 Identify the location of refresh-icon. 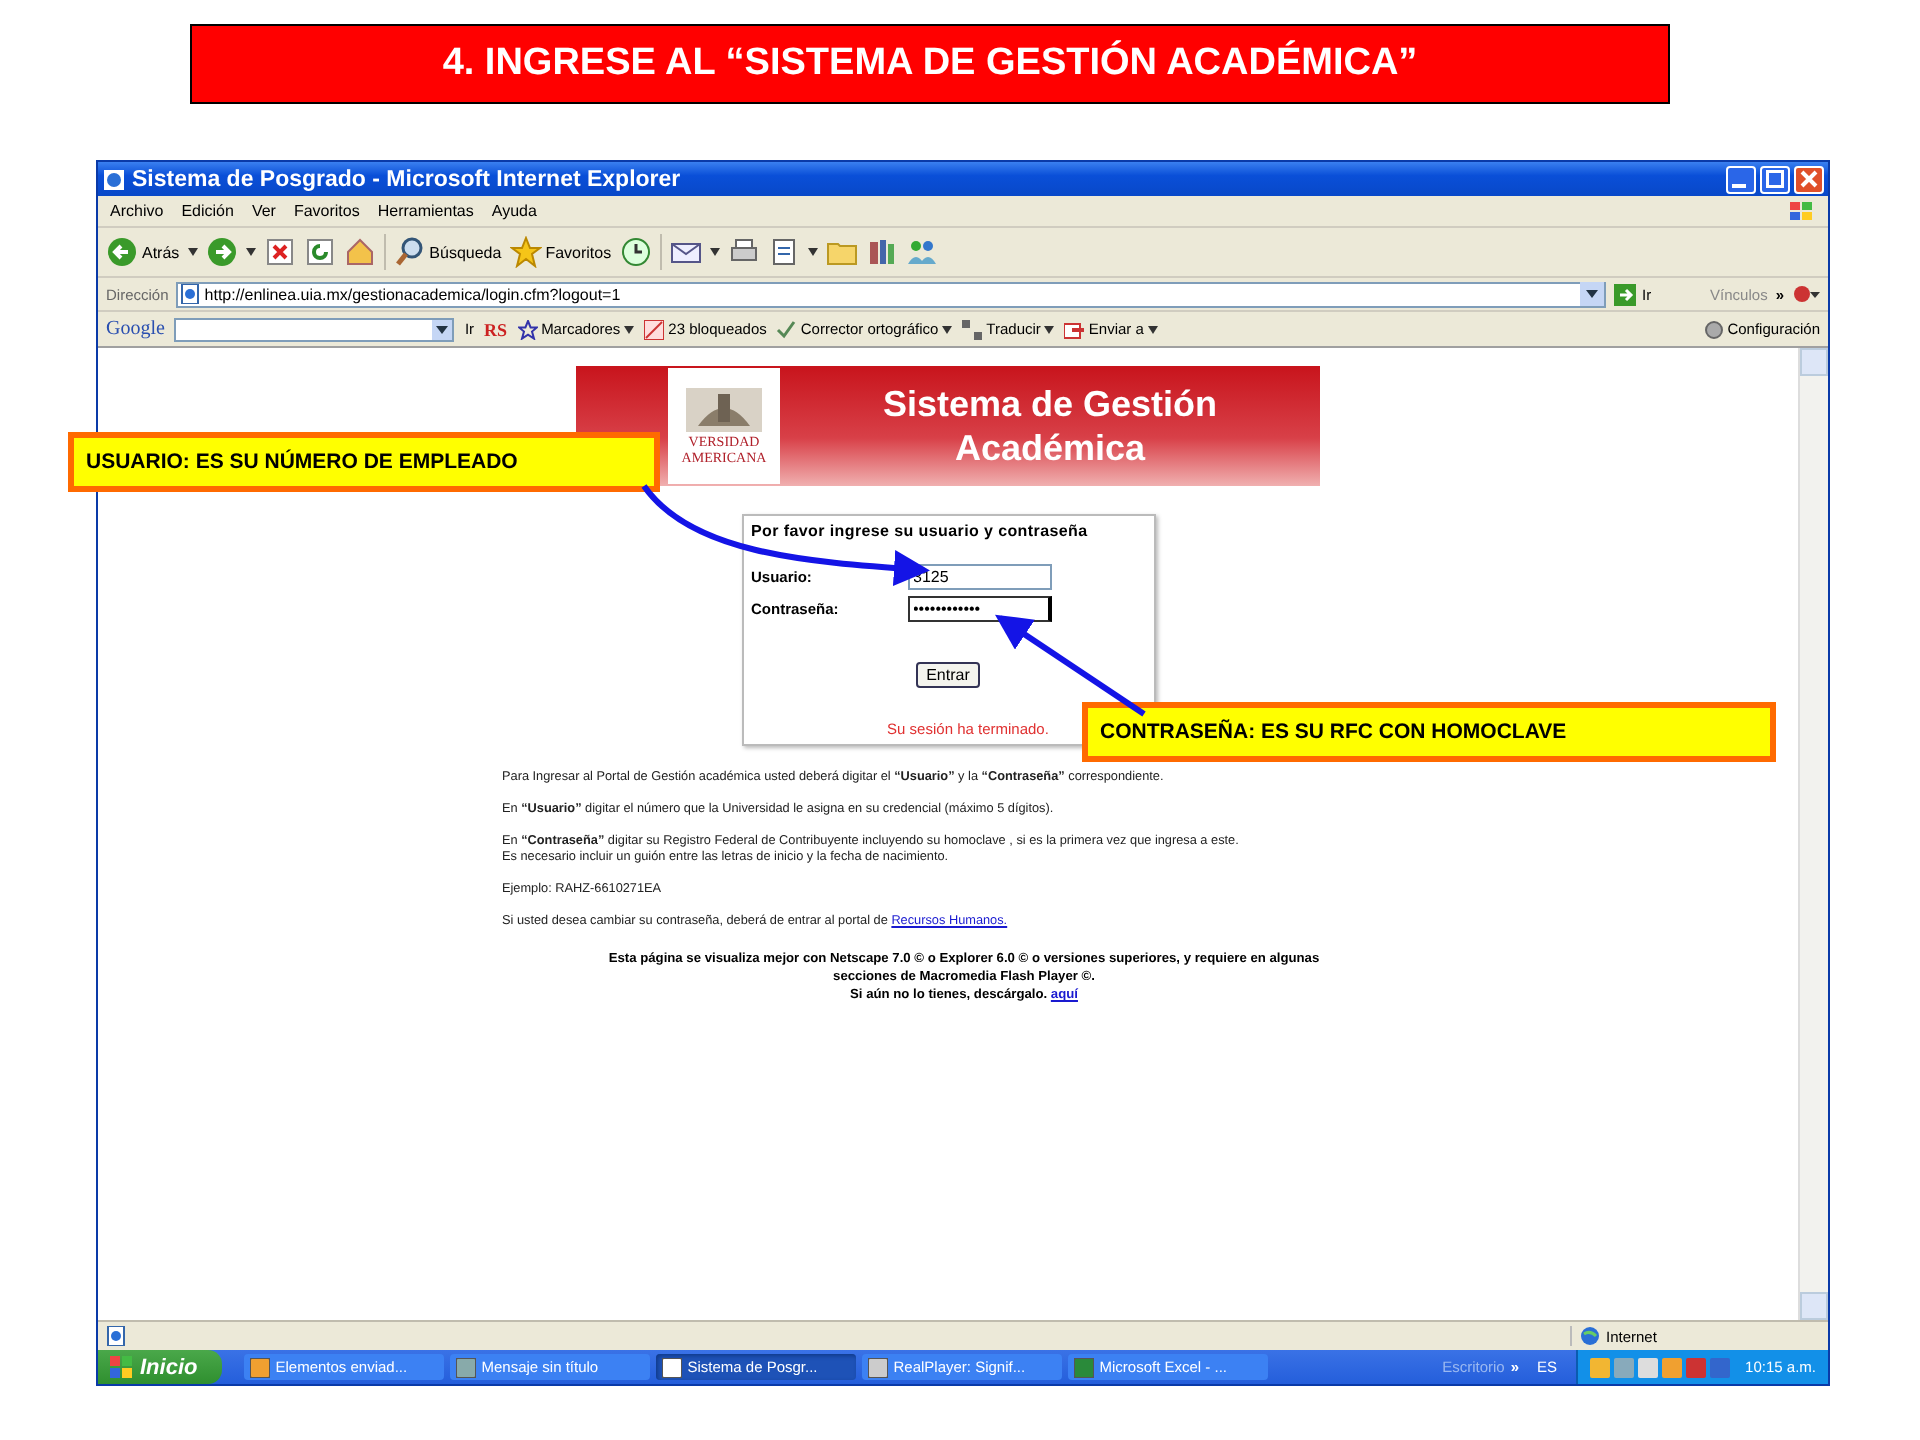
(319, 252).